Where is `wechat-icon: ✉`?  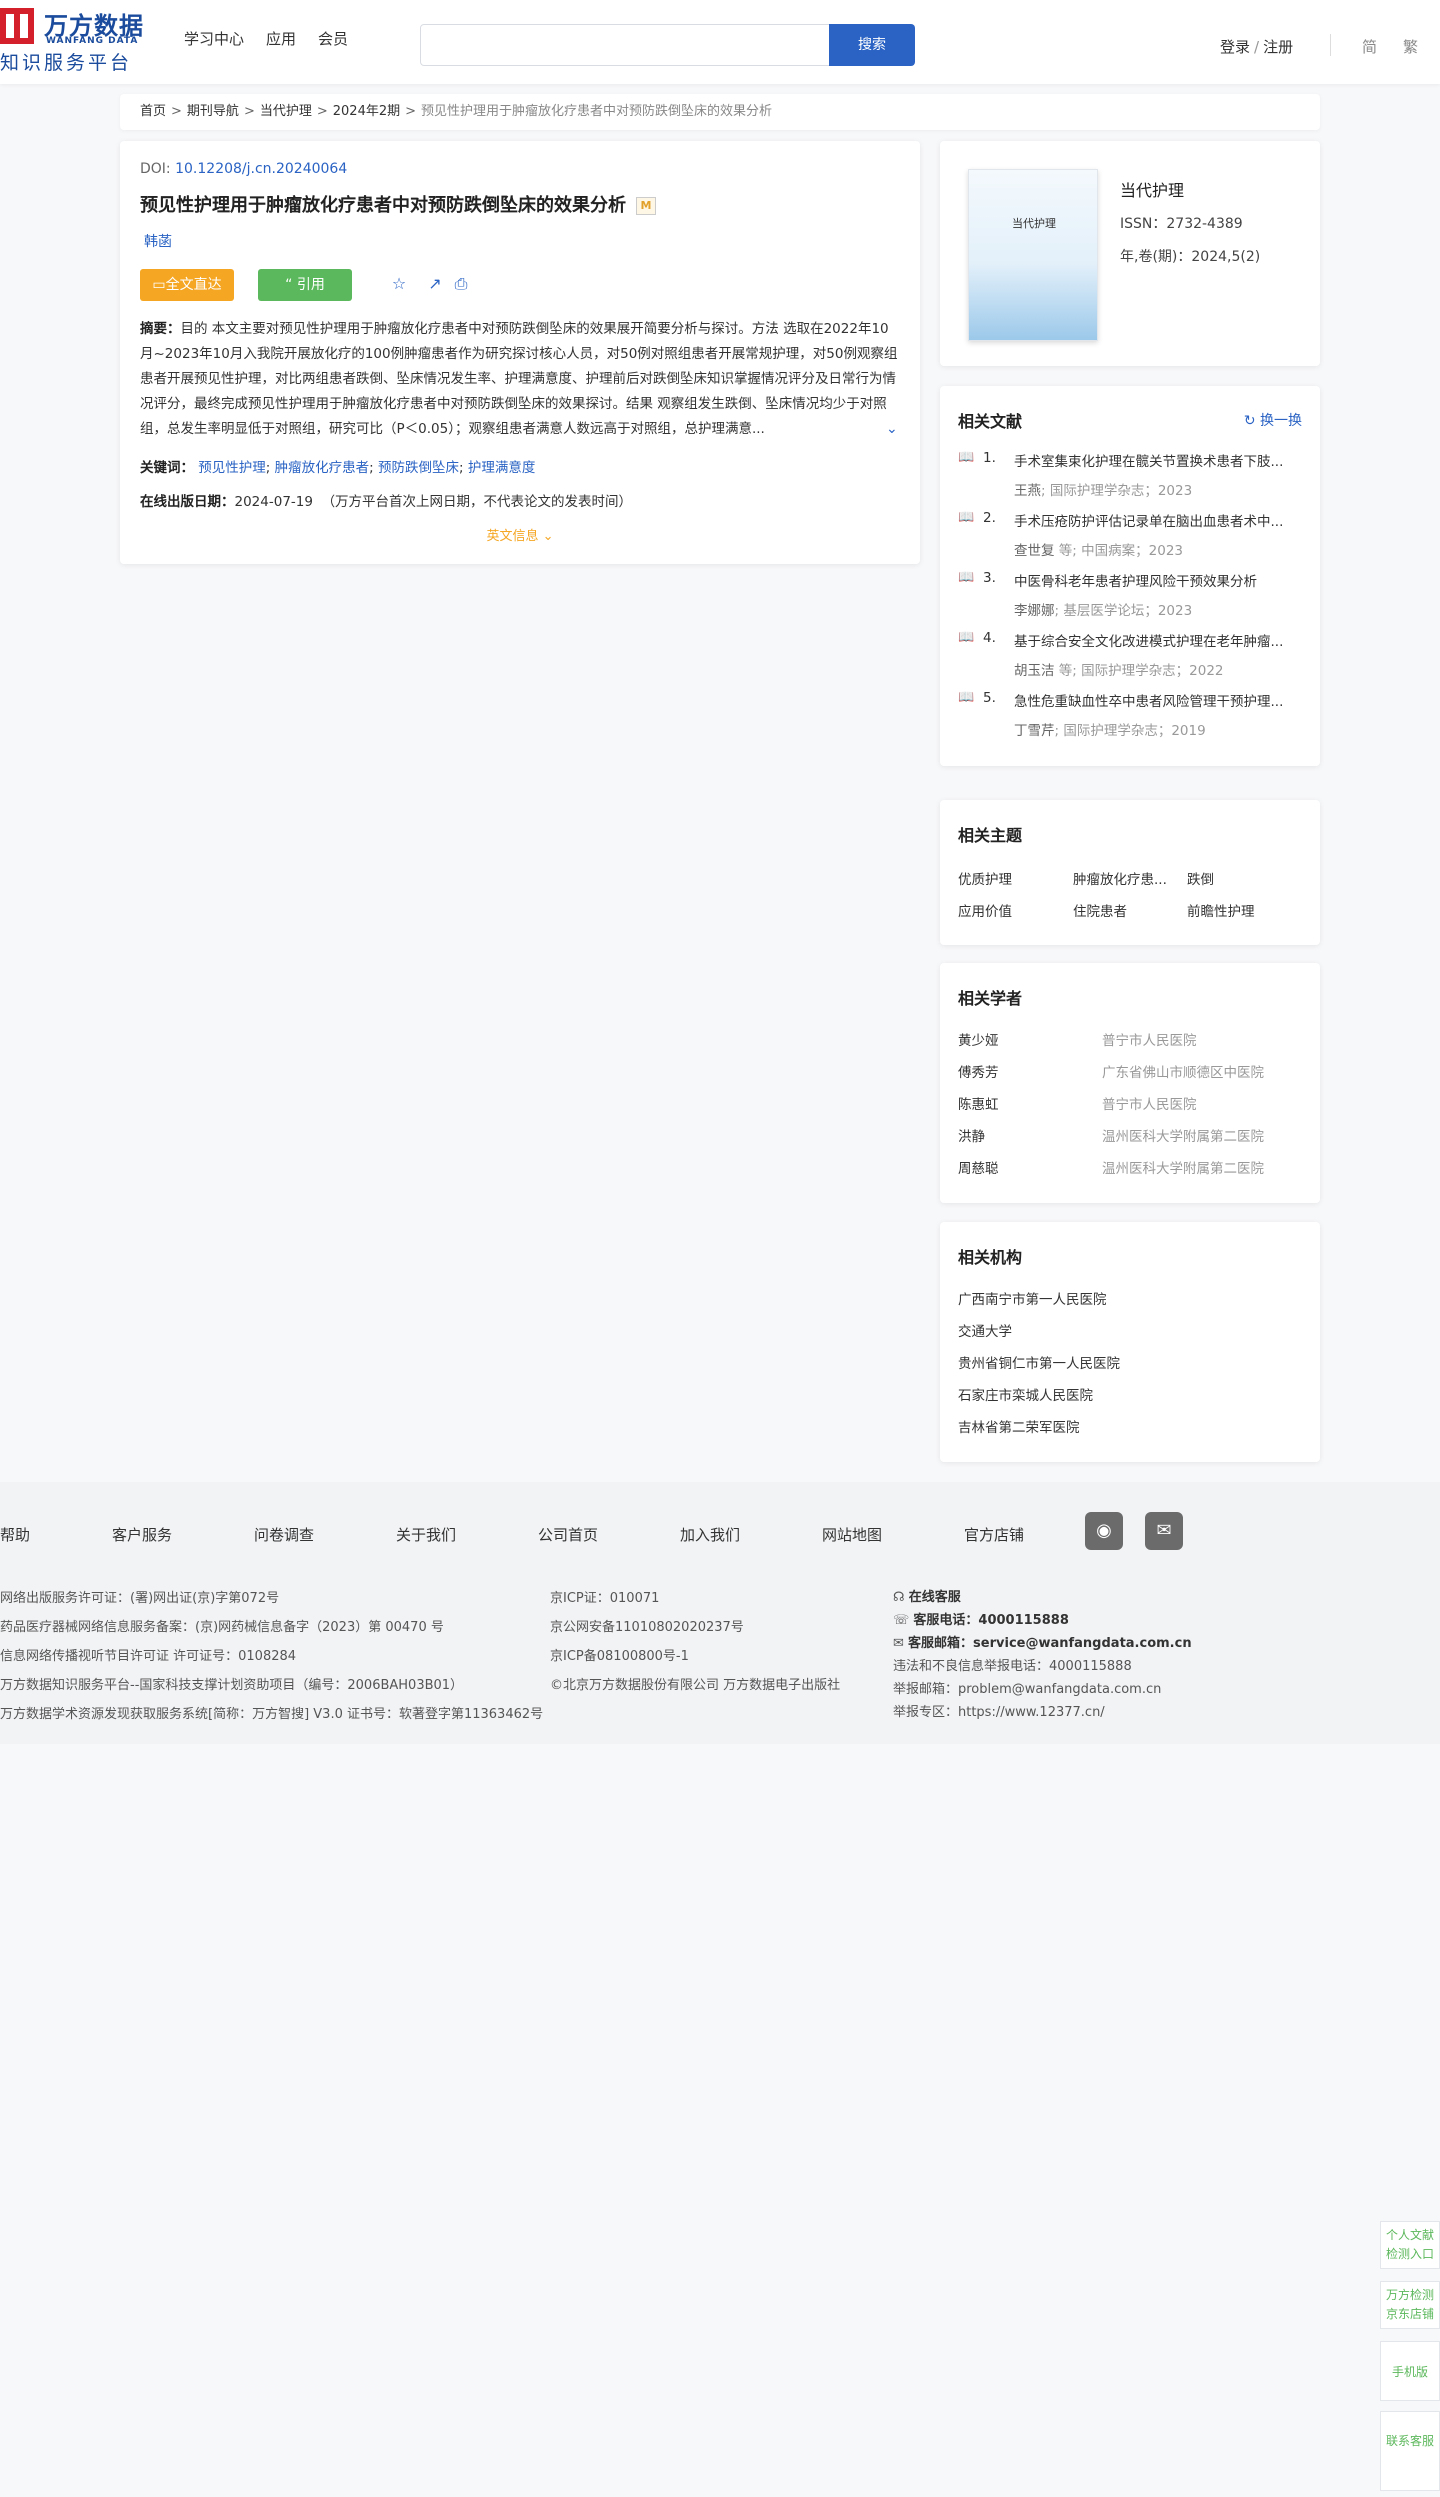 wechat-icon: ✉ is located at coordinates (1164, 1531).